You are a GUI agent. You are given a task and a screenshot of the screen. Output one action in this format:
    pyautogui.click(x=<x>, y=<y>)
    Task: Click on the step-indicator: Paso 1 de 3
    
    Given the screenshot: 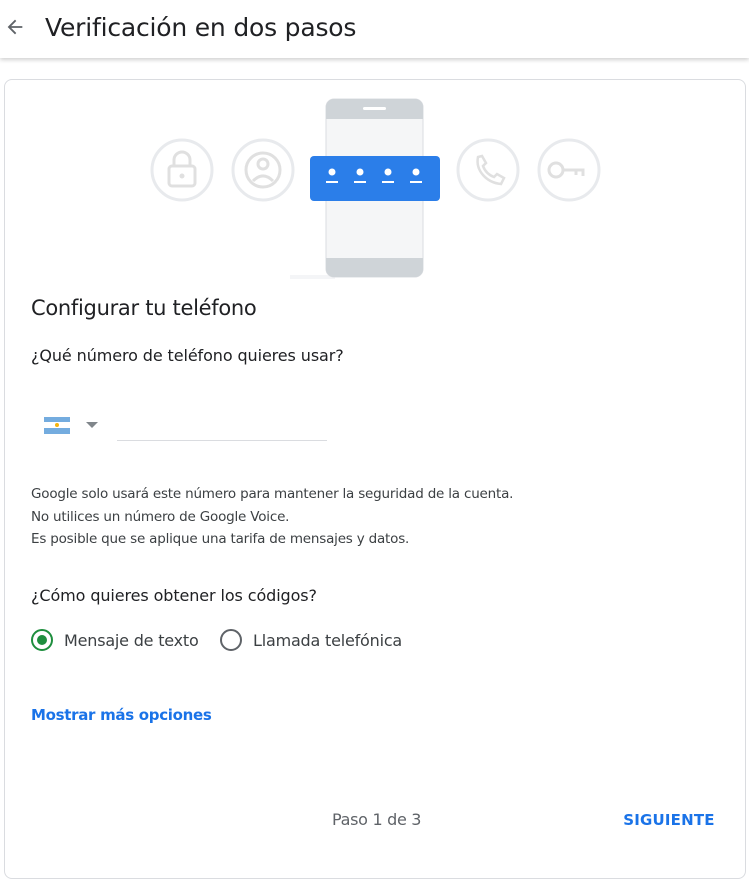 What is the action you would take?
    pyautogui.click(x=377, y=819)
    